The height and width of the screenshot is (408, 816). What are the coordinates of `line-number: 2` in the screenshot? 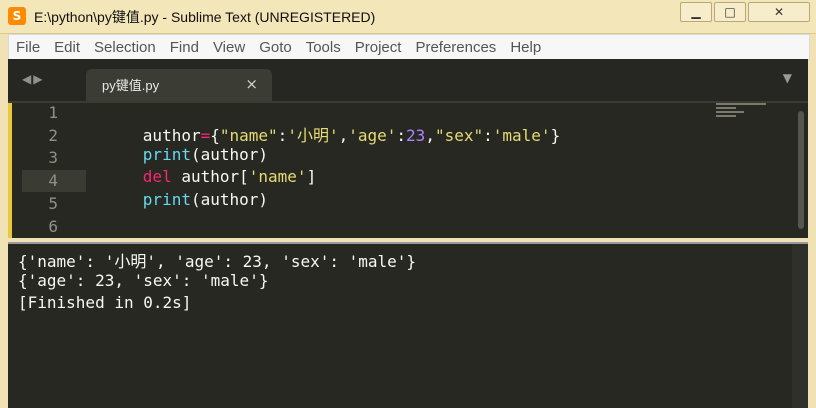 It's located at (53, 135).